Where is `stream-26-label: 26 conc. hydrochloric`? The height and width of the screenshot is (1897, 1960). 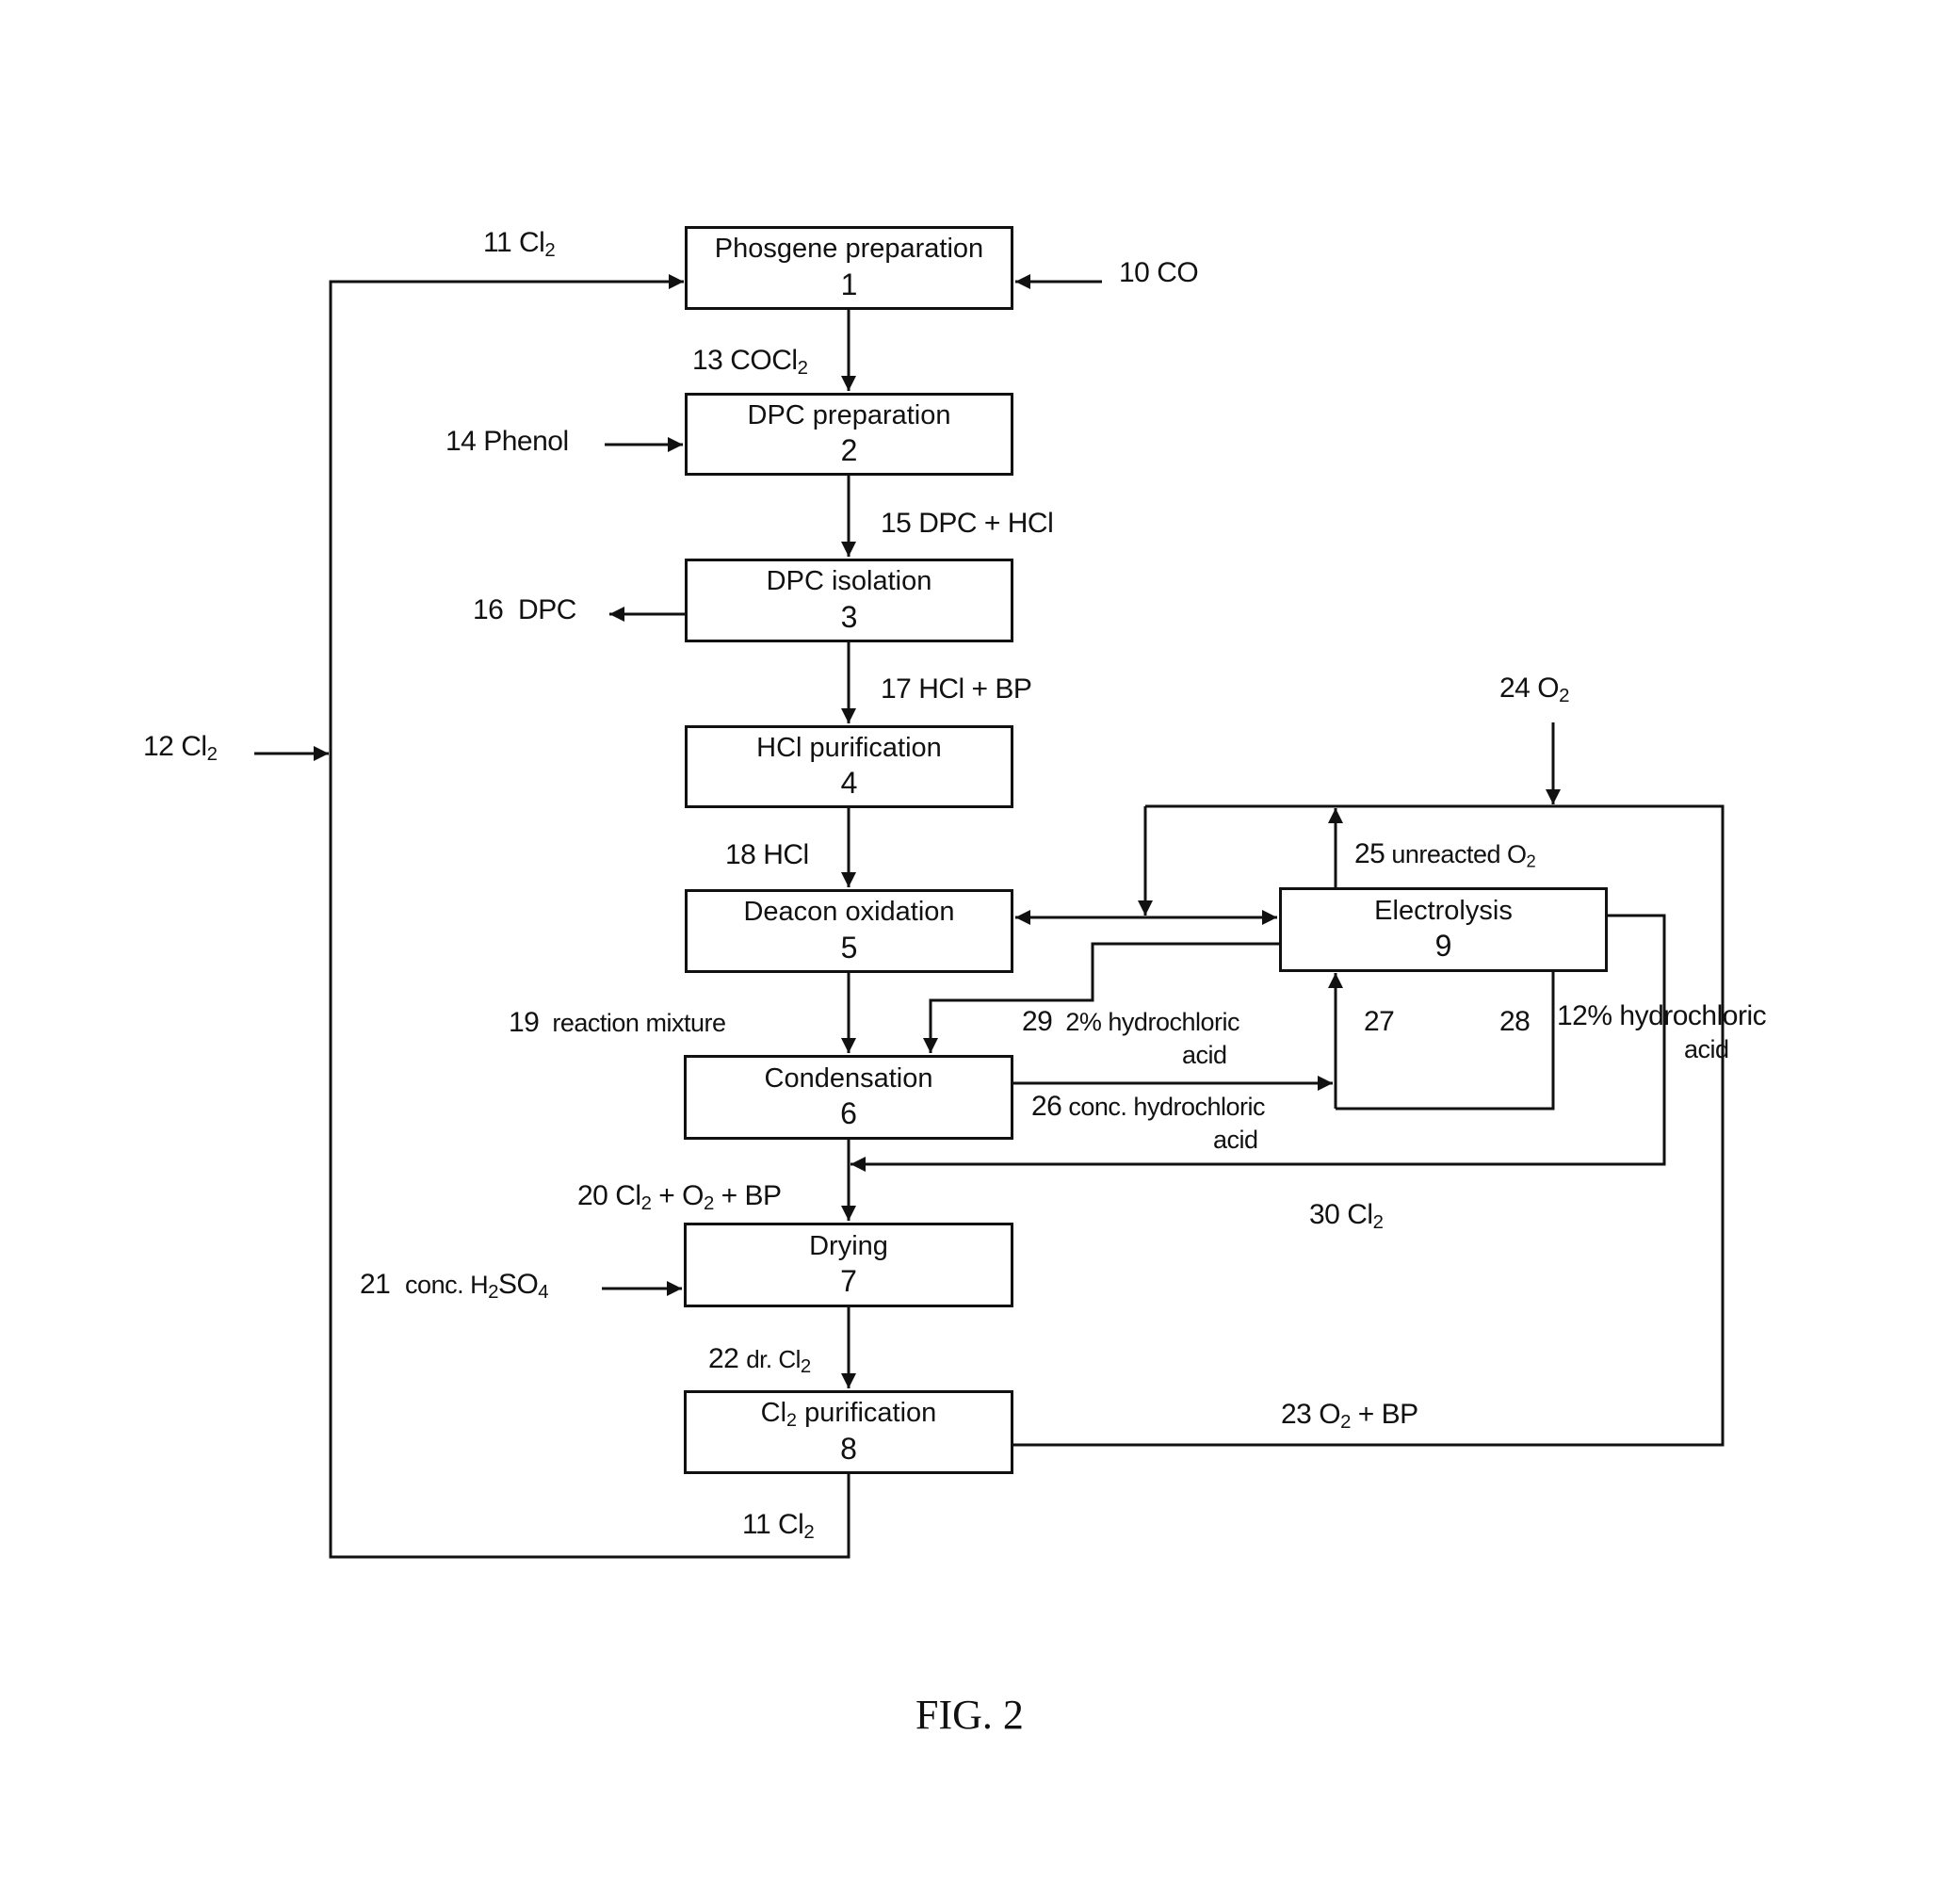 stream-26-label: 26 conc. hydrochloric is located at coordinates (1148, 1107).